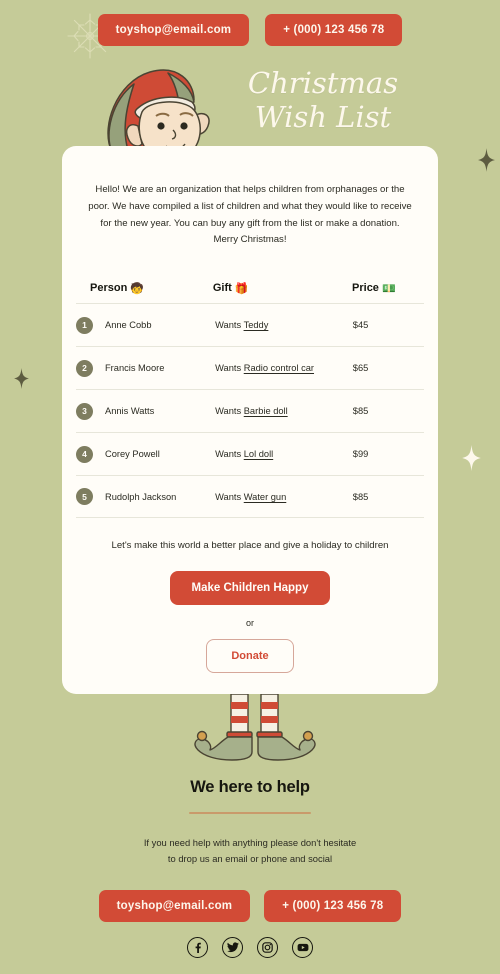 The height and width of the screenshot is (974, 500). I want to click on footer-phone-button: + (000) 123 456 78, so click(333, 905).